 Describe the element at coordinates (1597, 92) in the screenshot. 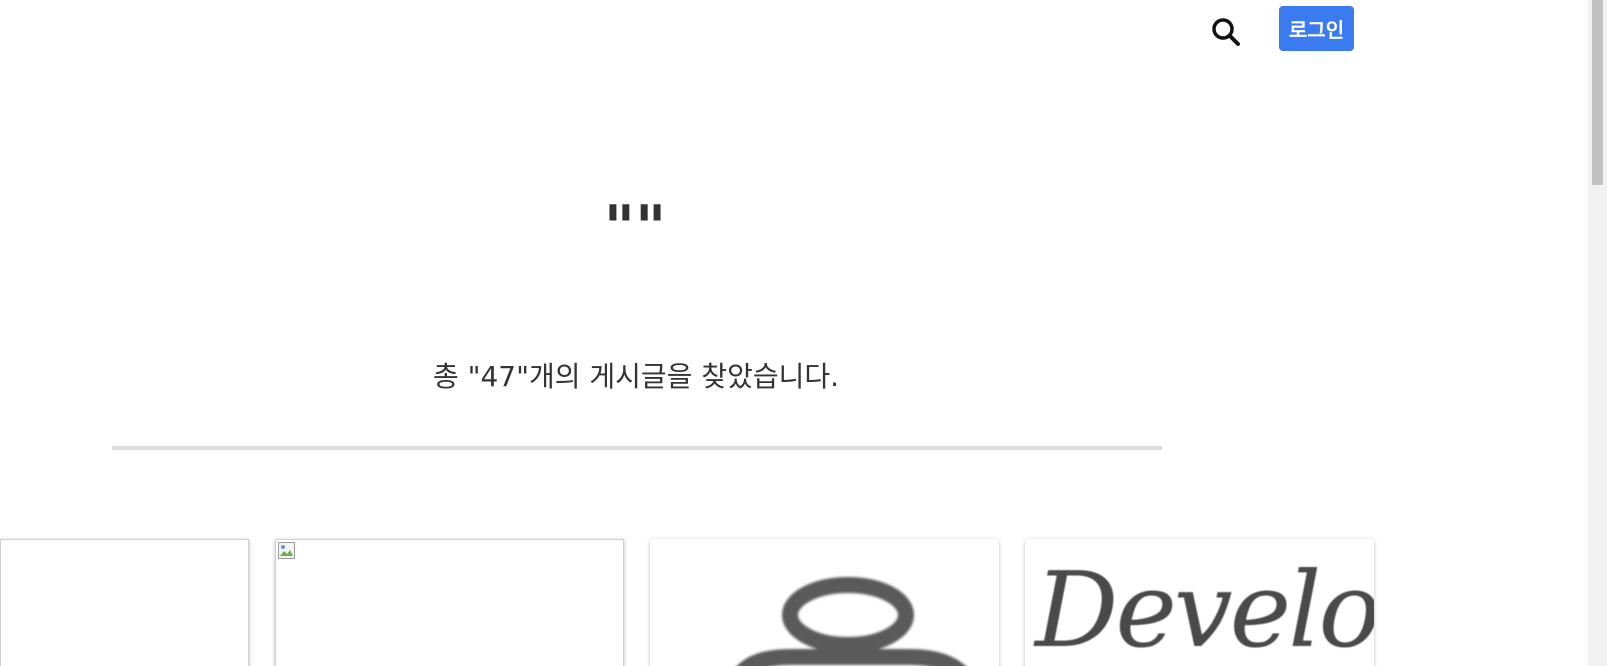

I see `scrollbar-thumb` at that location.